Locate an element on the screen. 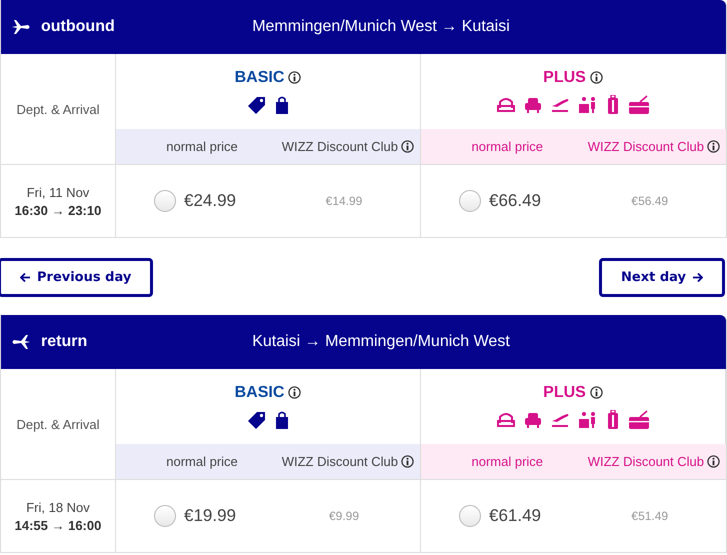 The image size is (727, 555). fare-price: €66.49 is located at coordinates (515, 201).